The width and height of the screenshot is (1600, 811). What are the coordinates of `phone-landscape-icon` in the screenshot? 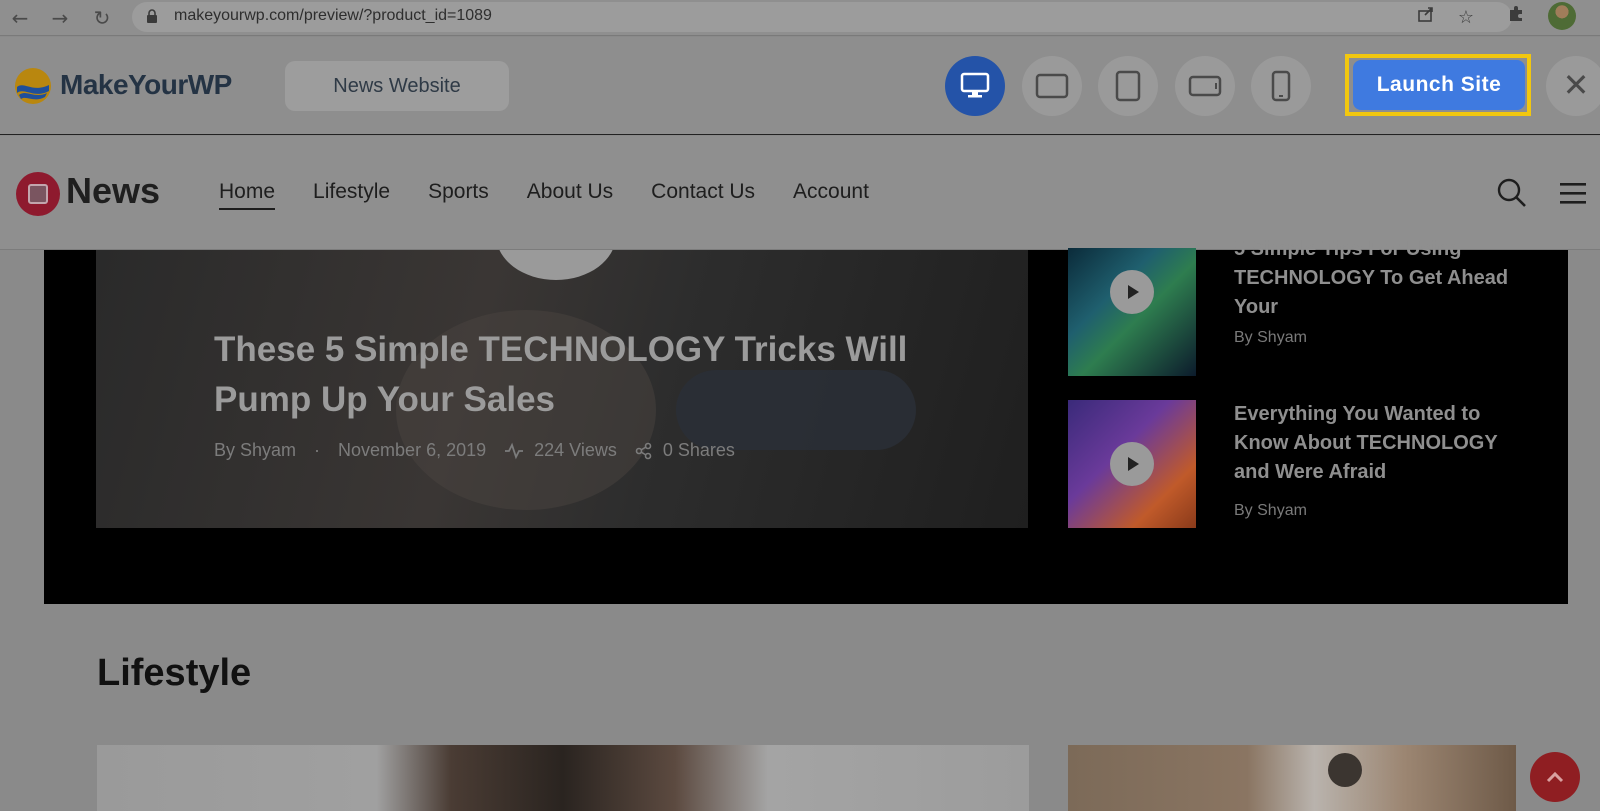 It's located at (1205, 86).